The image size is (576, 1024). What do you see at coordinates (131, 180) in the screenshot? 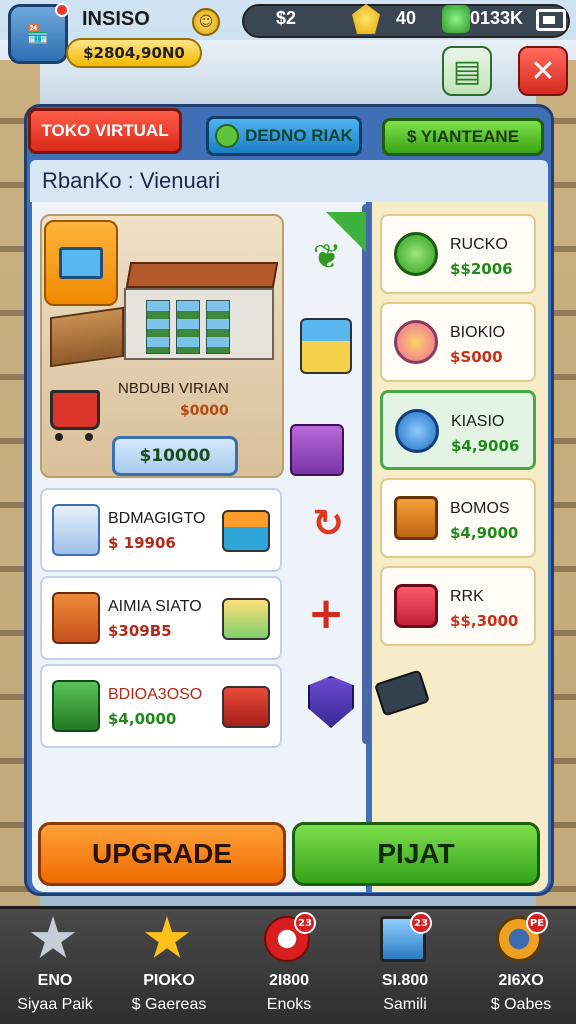
I see `panel-subtitle: RbanKo : Vienuari` at bounding box center [131, 180].